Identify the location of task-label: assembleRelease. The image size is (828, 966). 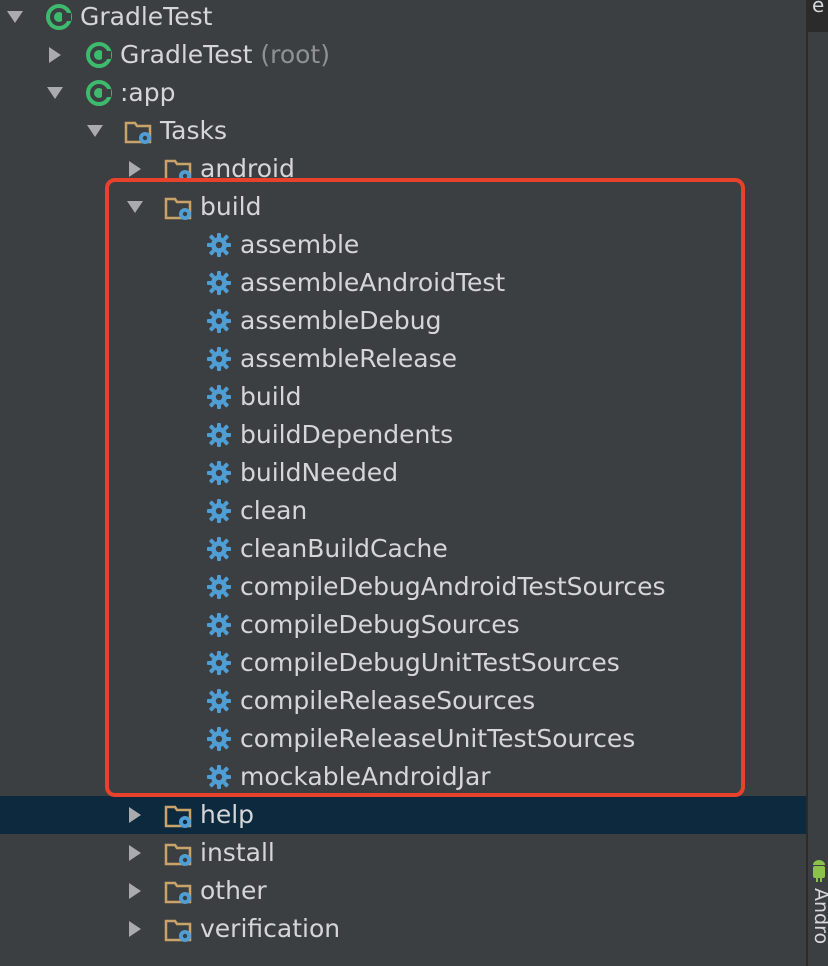
(348, 358).